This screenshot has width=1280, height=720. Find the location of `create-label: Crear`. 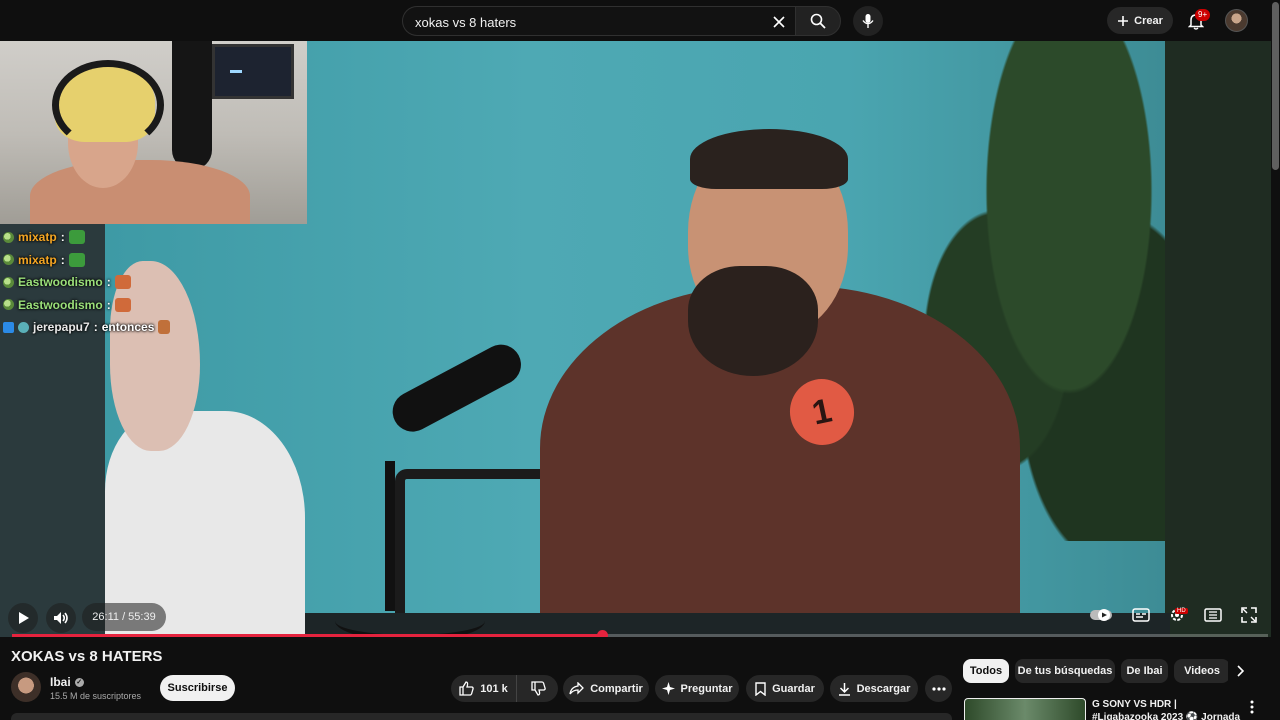

create-label: Crear is located at coordinates (1148, 20).